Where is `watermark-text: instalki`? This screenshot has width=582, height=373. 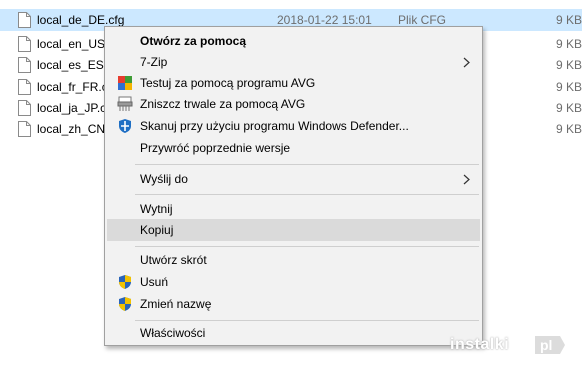 watermark-text: instalki is located at coordinates (480, 344).